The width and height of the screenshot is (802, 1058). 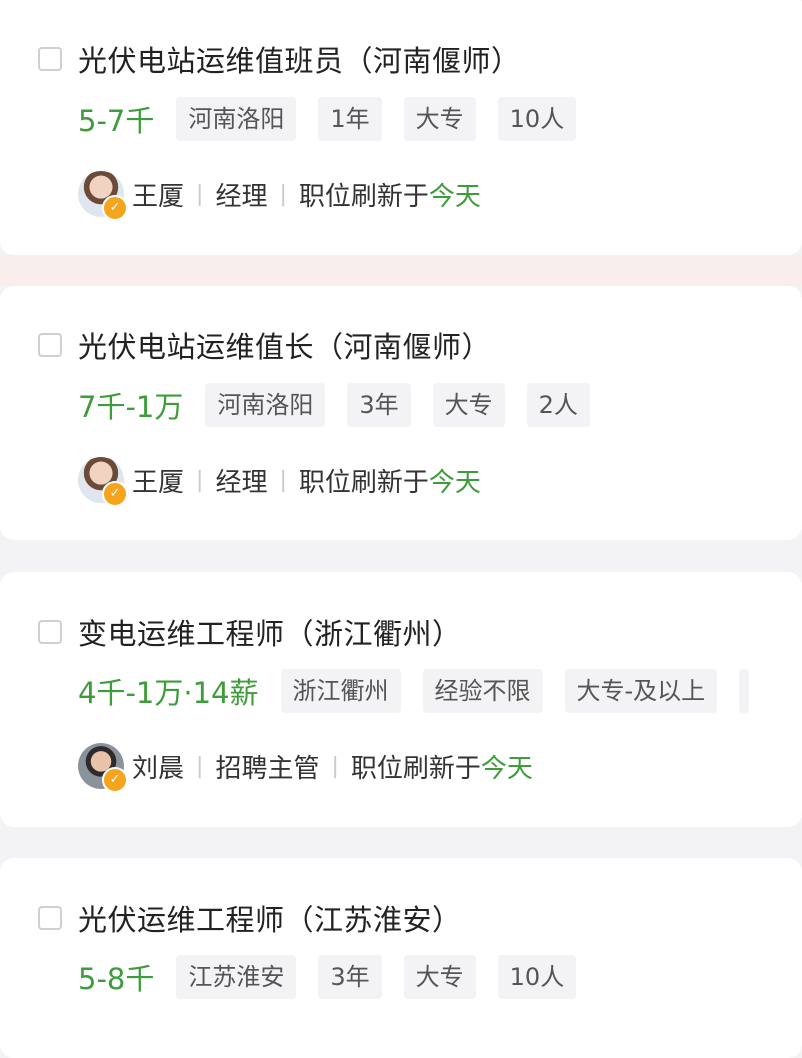 I want to click on card-separator, so click(x=401, y=270).